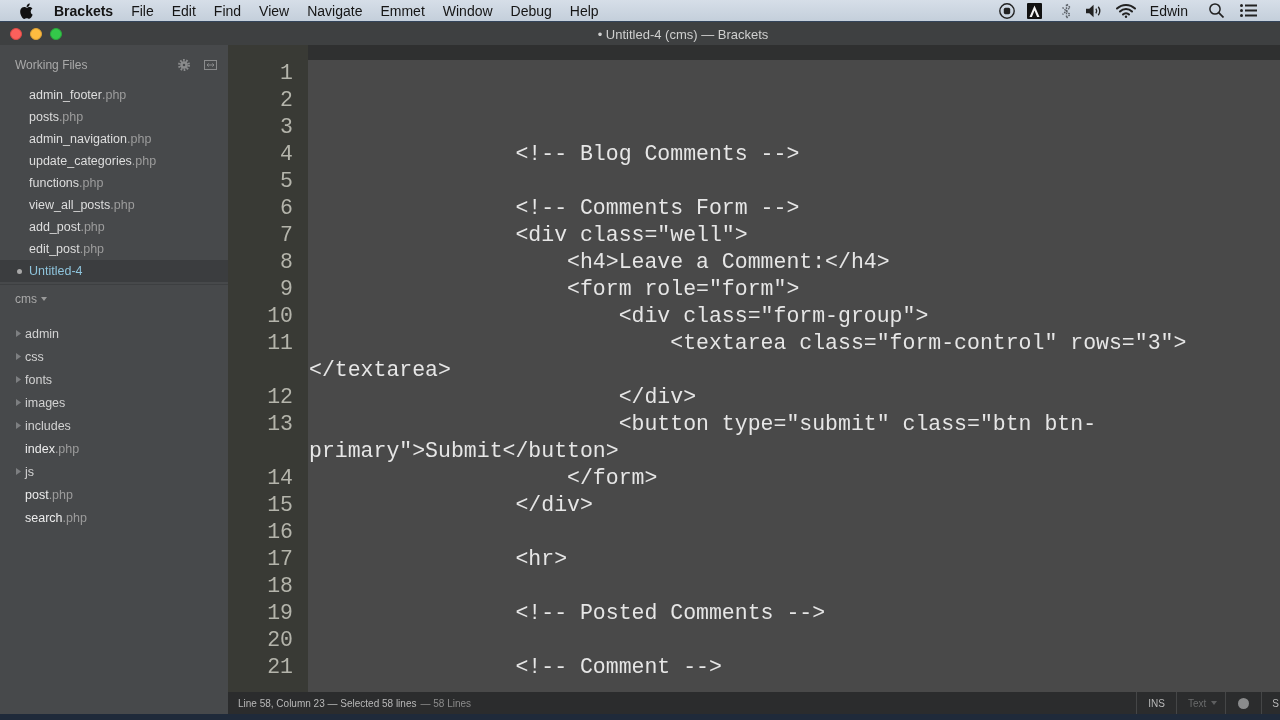 This screenshot has width=1280, height=720. I want to click on status-item: S, so click(1270, 703).